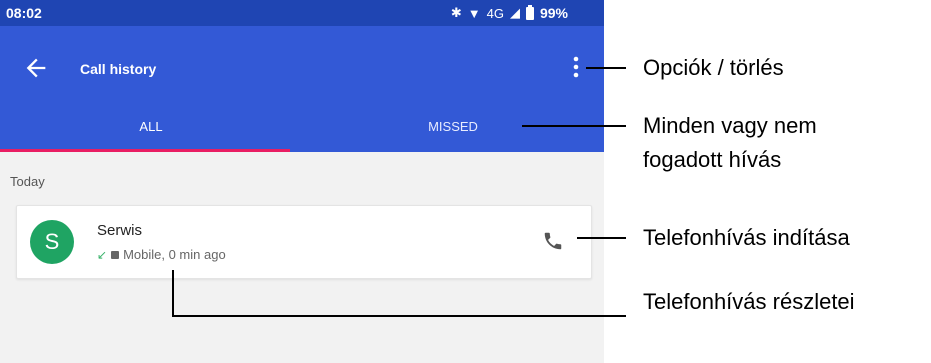 The width and height of the screenshot is (931, 363). What do you see at coordinates (712, 159) in the screenshot?
I see `callout-tabs-line2: fogadott hívás` at bounding box center [712, 159].